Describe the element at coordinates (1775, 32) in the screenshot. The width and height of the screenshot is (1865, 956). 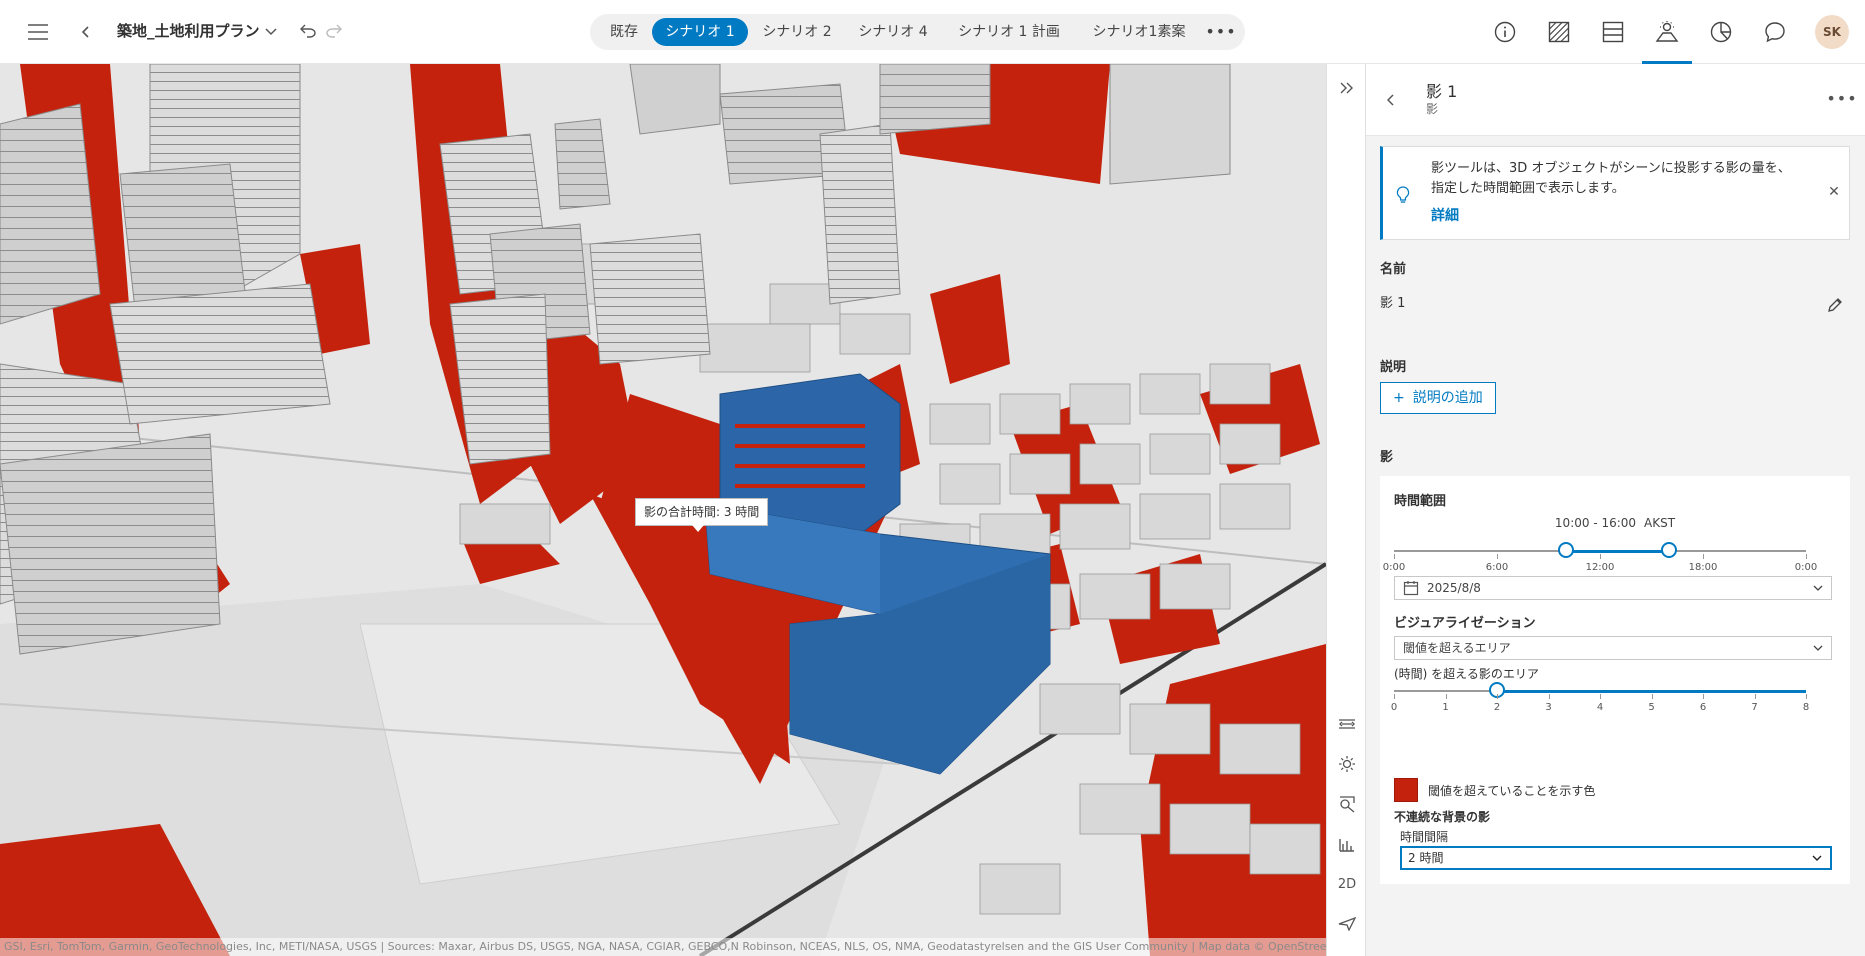
I see `comment-icon` at that location.